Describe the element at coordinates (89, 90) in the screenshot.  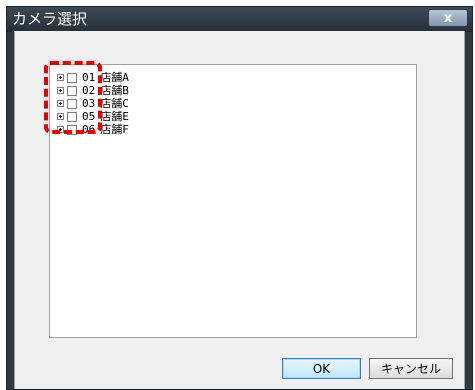
I see `store-code: 02` at that location.